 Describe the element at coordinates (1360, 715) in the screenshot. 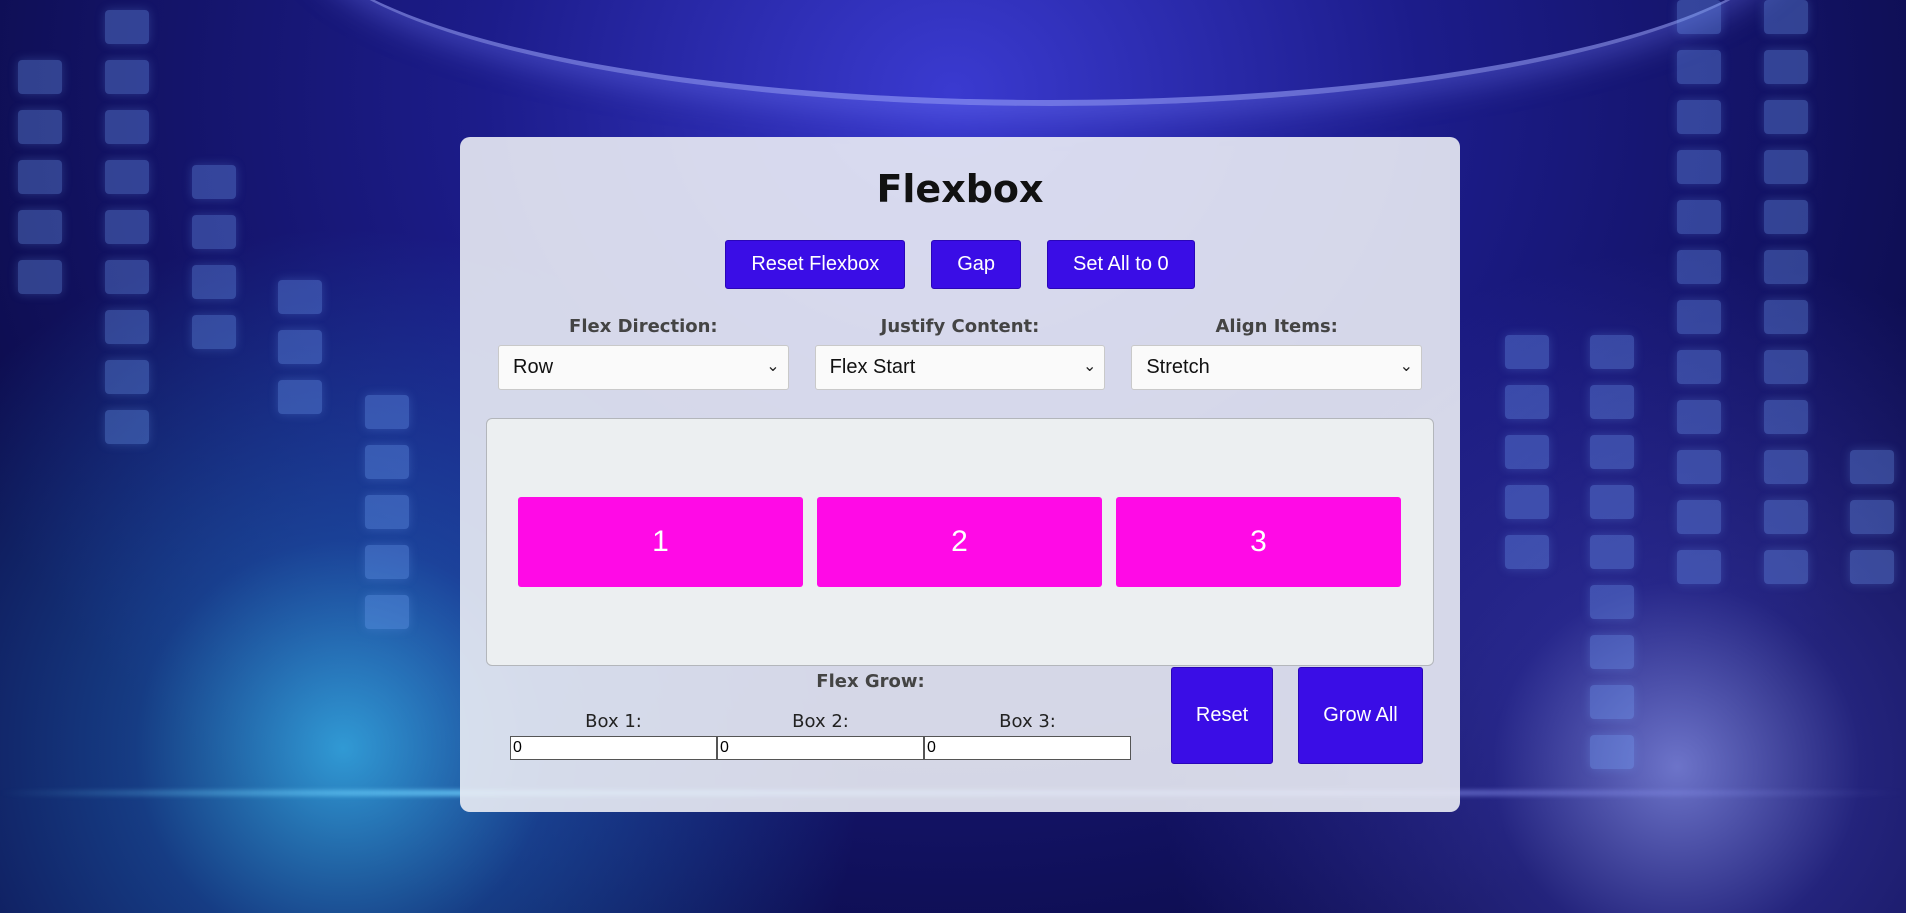

I see `grow-all-button: Grow All` at that location.